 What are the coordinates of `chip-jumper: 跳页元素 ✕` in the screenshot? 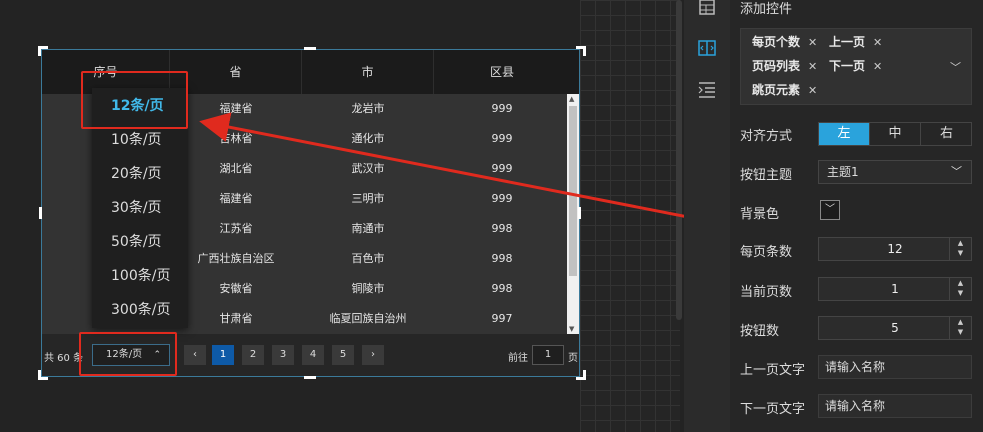 It's located at (783, 90).